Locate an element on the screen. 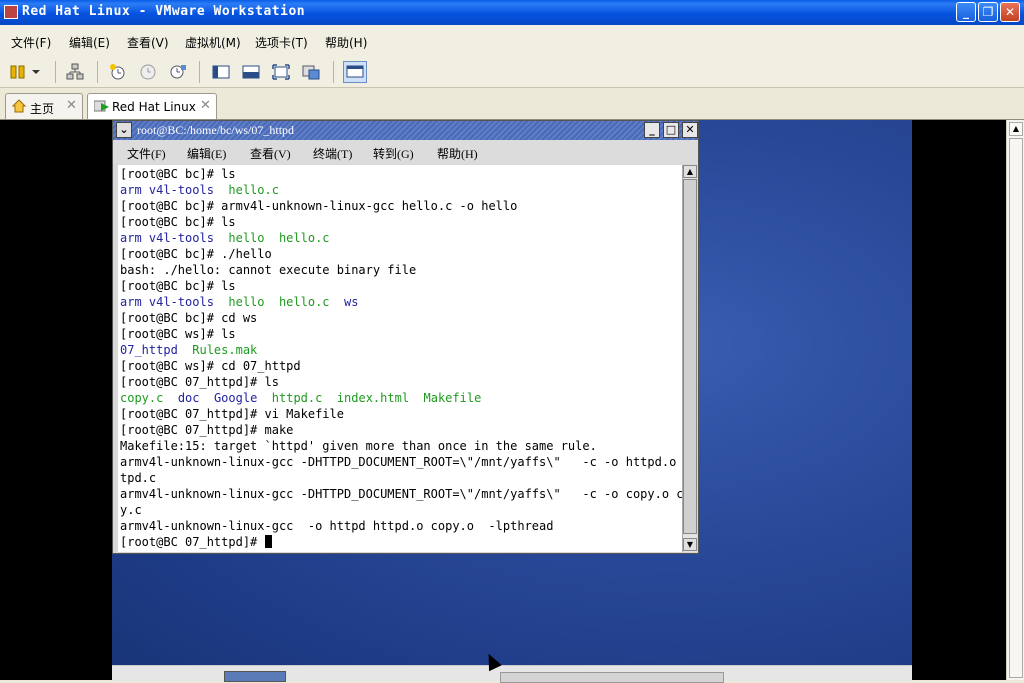 The height and width of the screenshot is (683, 1024). terminal-text-segment: [root@BC 07_httpd]# make is located at coordinates (207, 430).